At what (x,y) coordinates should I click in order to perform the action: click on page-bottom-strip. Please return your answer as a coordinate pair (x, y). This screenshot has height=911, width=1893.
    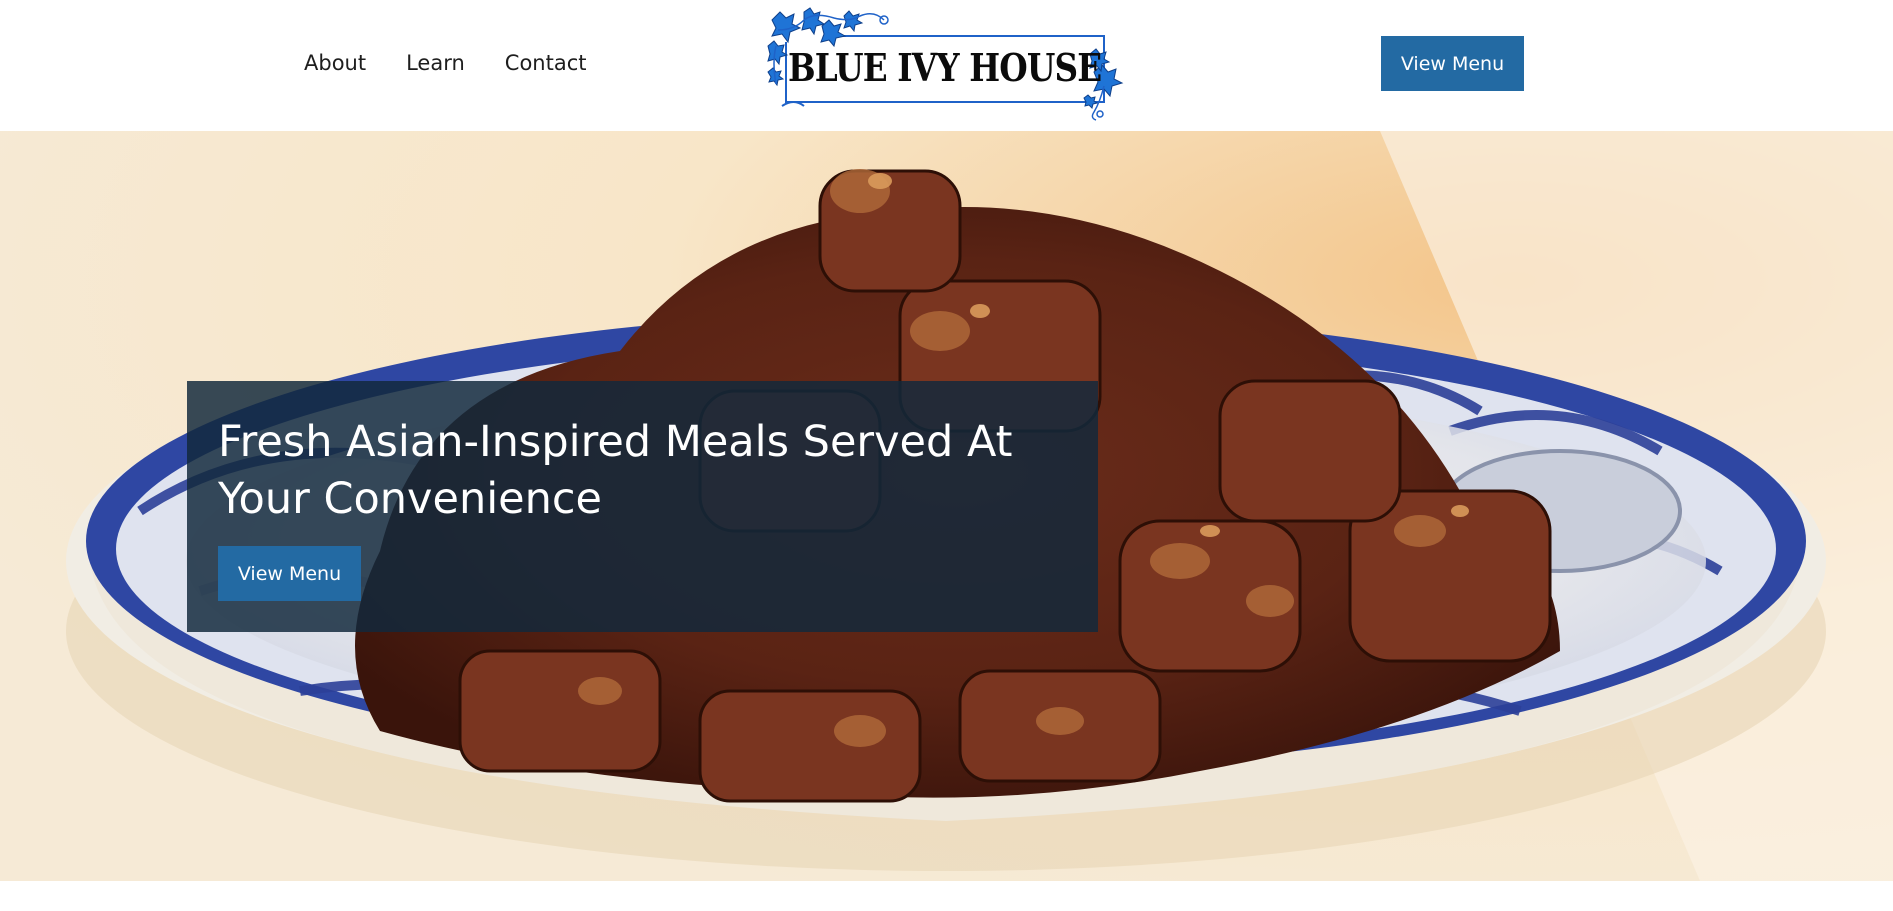
    Looking at the image, I should click on (946, 896).